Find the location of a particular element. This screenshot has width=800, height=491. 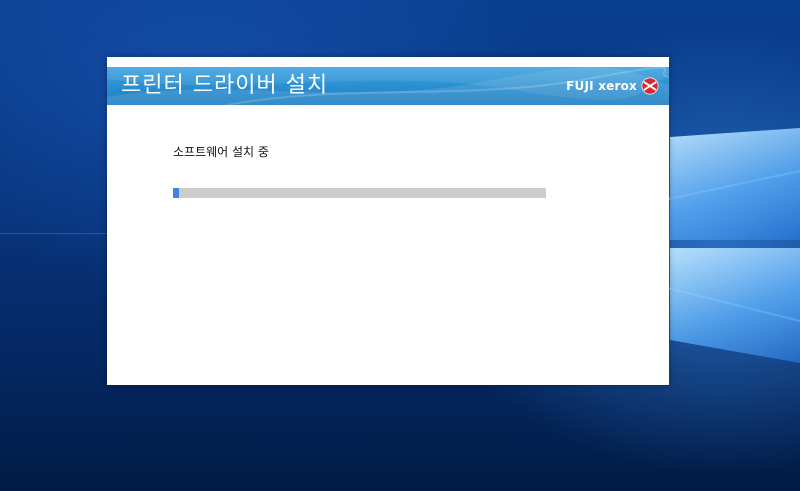

windows-logo-pane-top is located at coordinates (735, 184).